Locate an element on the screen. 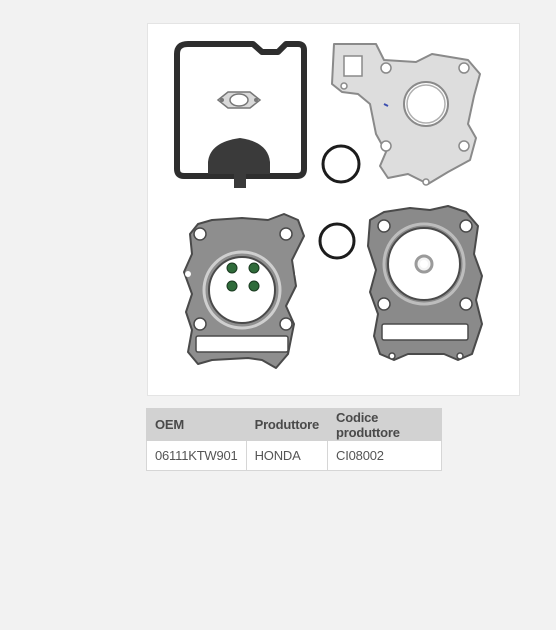 This screenshot has width=556, height=630. cylinder-gasket is located at coordinates (425, 283).